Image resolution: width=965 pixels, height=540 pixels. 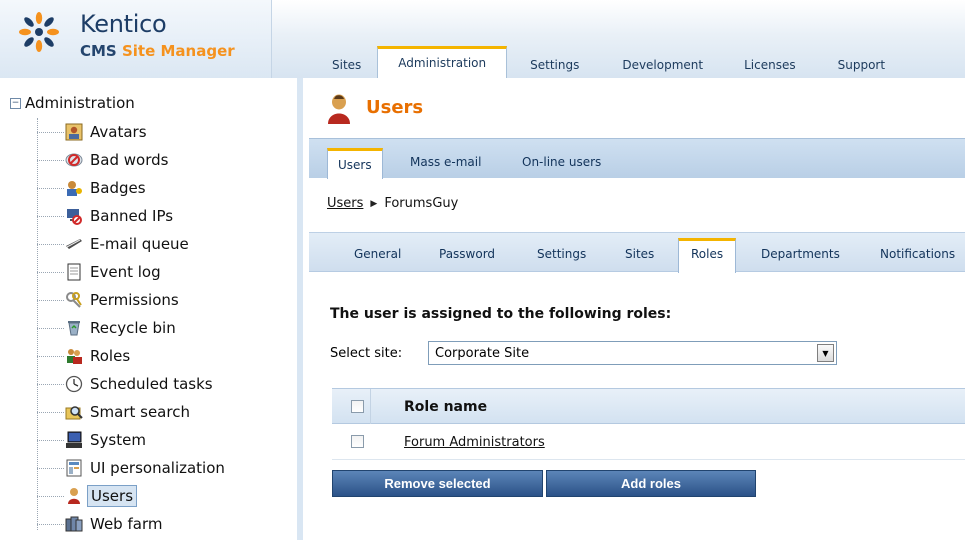 What do you see at coordinates (467, 254) in the screenshot?
I see `tab-password: Password` at bounding box center [467, 254].